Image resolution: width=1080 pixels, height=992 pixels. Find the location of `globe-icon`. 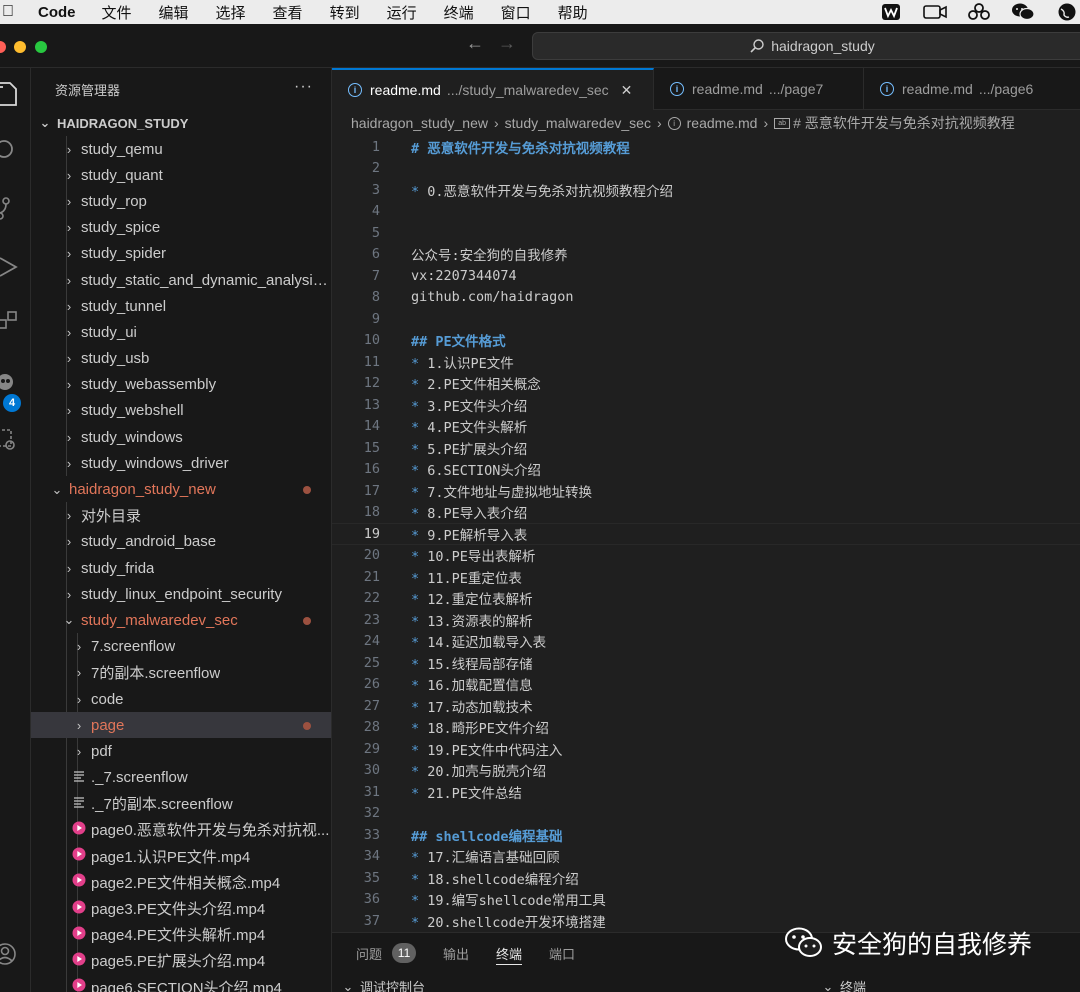

globe-icon is located at coordinates (1067, 12).